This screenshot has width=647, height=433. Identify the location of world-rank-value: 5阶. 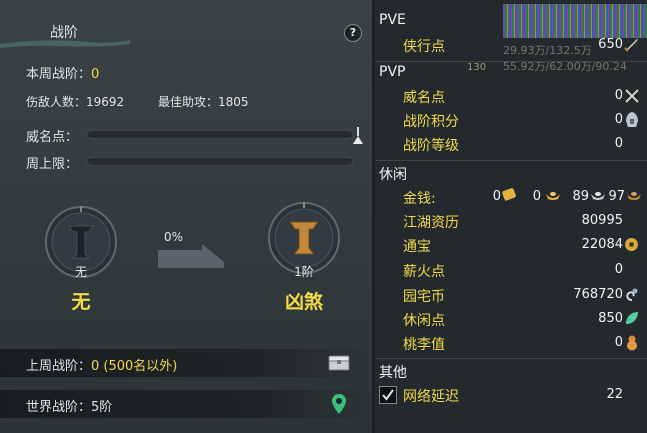
(102, 407).